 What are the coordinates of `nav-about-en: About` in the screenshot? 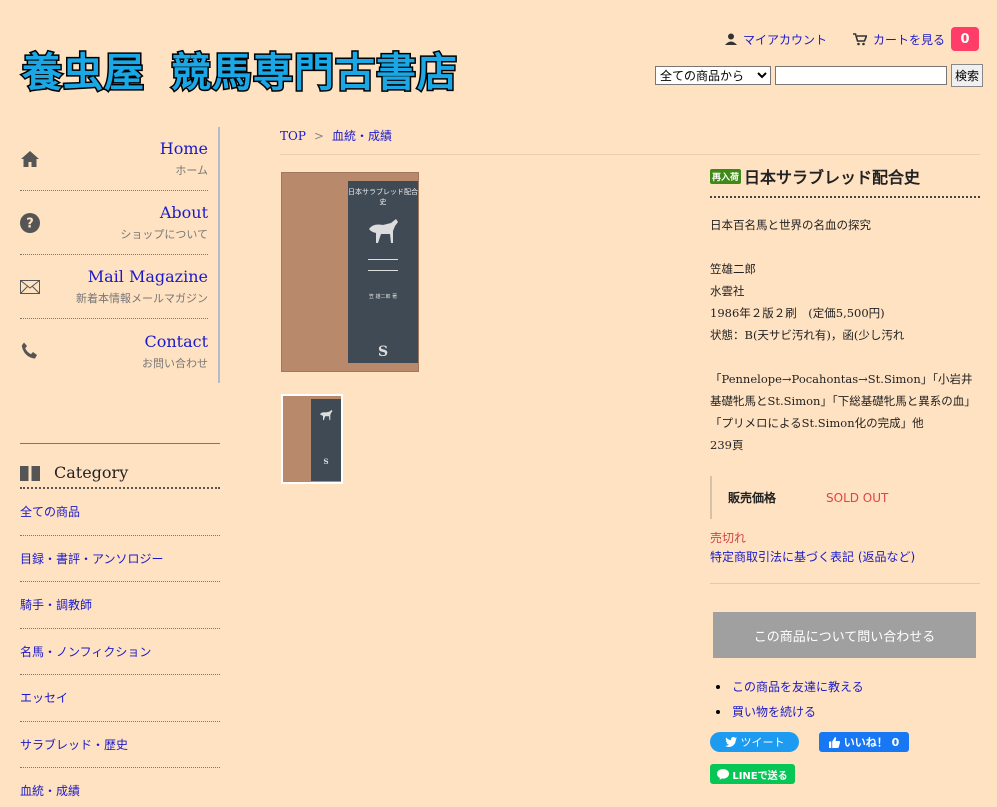 It's located at (183, 212).